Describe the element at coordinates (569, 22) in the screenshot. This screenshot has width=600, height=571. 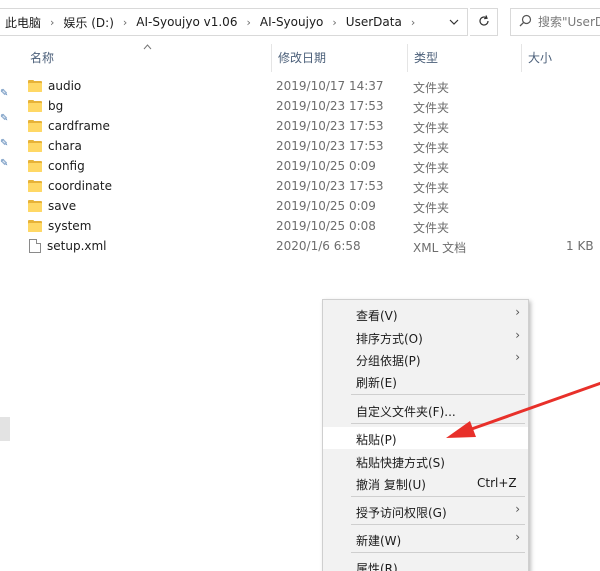
I see `search-input` at that location.